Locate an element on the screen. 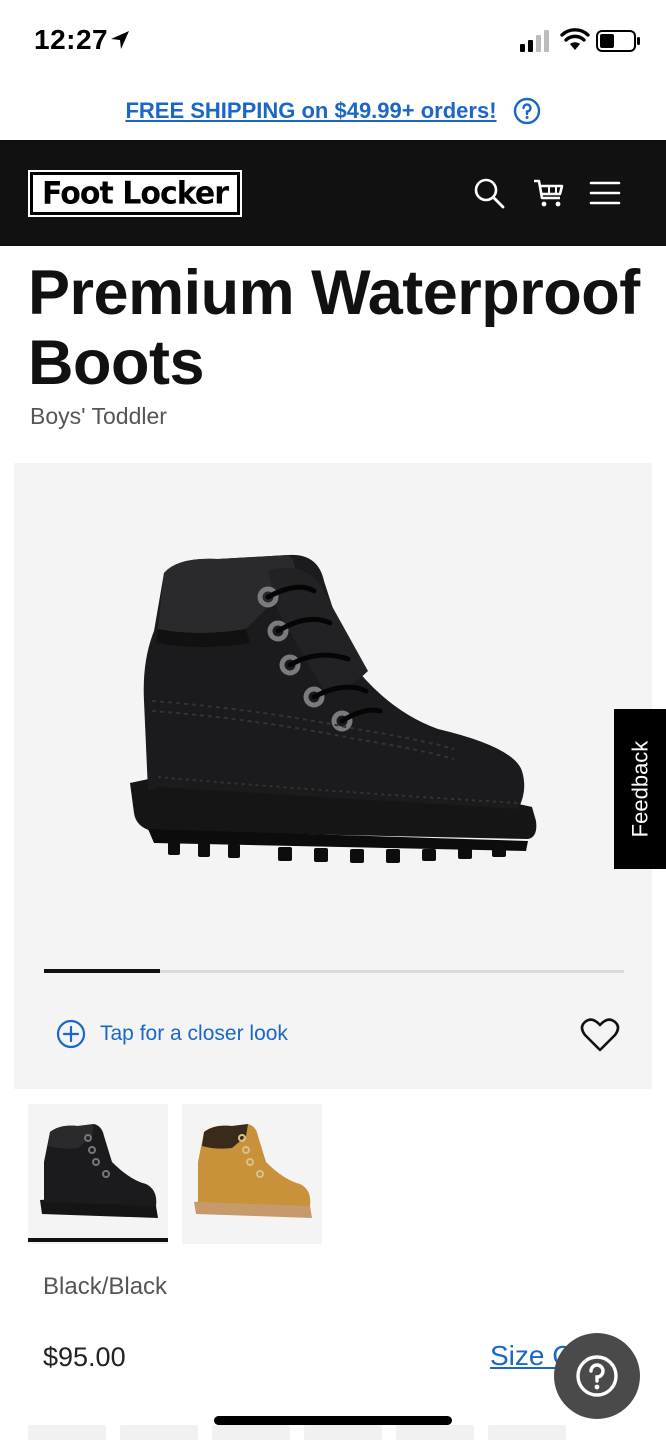 The height and width of the screenshot is (1440, 666). menu-icon is located at coordinates (605, 193).